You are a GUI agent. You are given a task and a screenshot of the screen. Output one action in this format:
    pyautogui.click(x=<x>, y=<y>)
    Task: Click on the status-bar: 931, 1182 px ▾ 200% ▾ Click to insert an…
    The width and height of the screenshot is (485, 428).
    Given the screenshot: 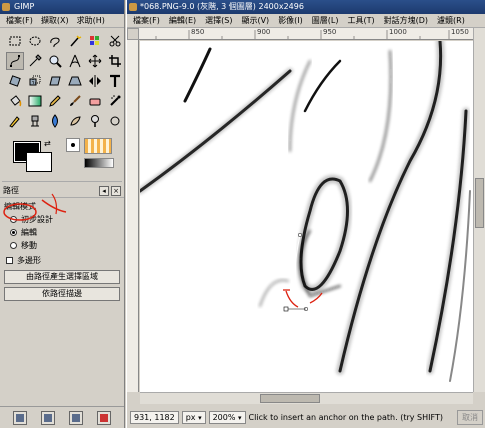 What is the action you would take?
    pyautogui.click(x=306, y=417)
    